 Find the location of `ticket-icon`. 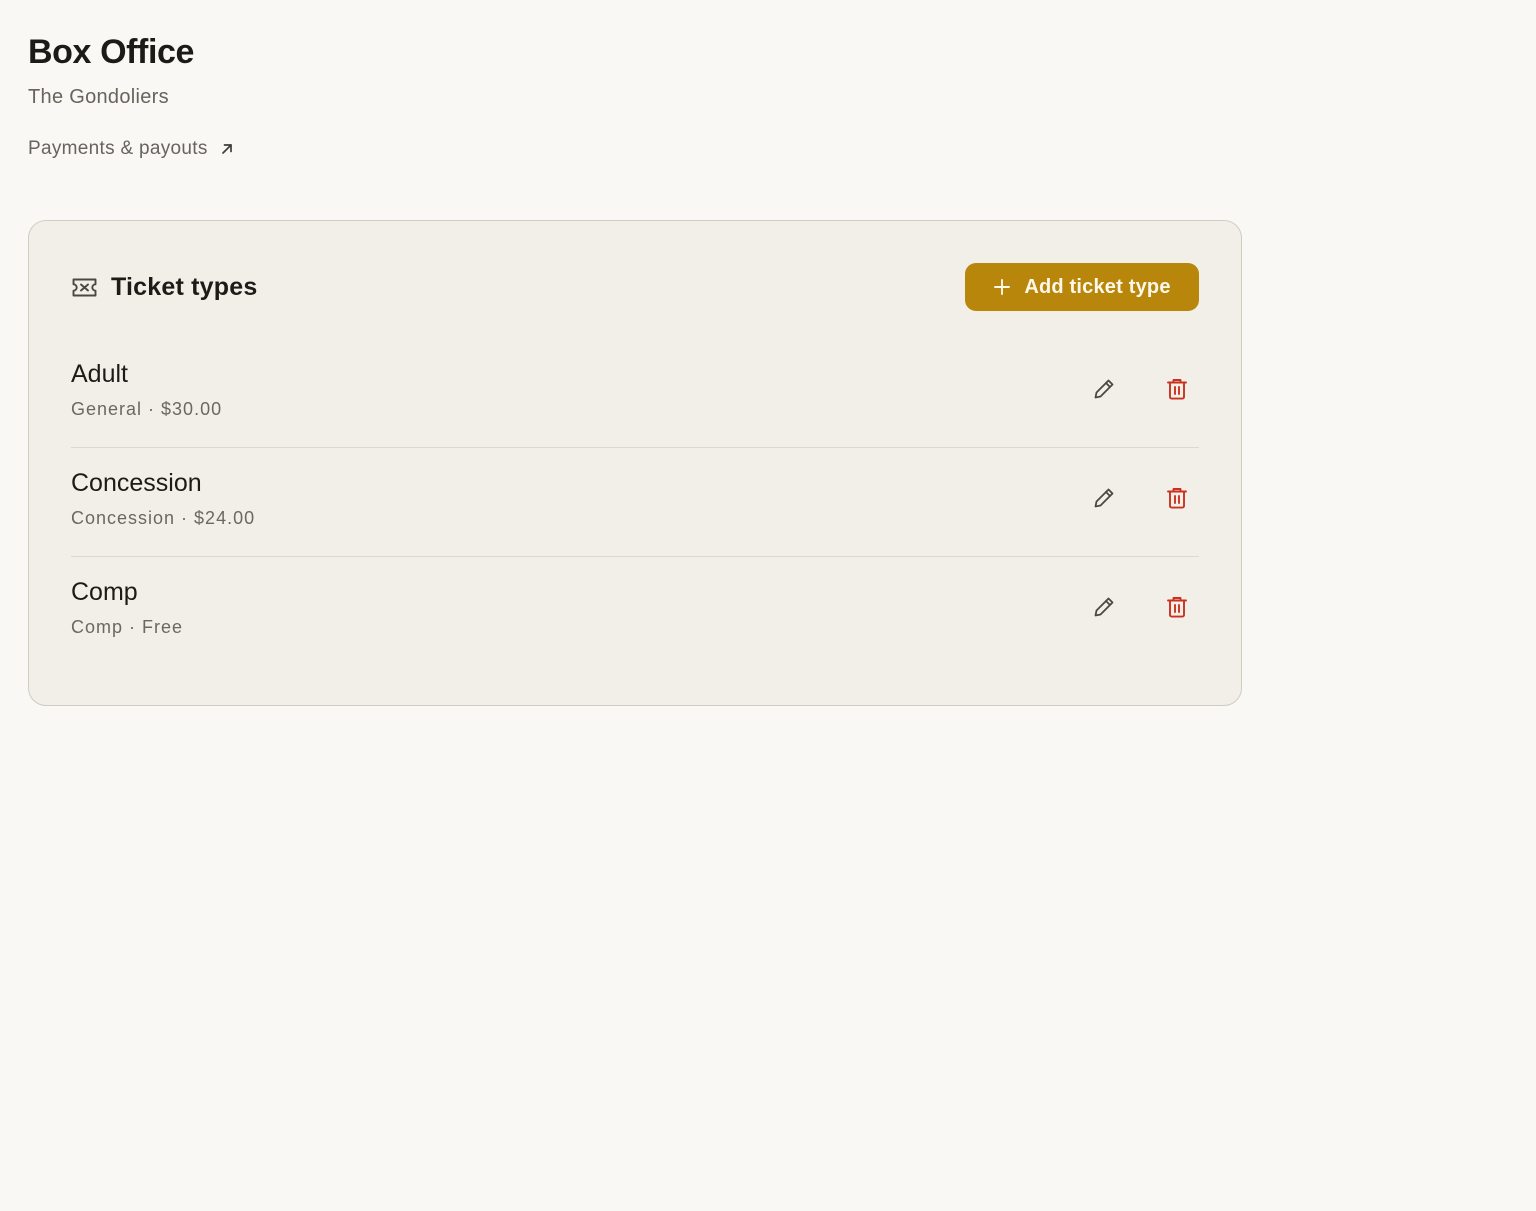

ticket-icon is located at coordinates (84, 287).